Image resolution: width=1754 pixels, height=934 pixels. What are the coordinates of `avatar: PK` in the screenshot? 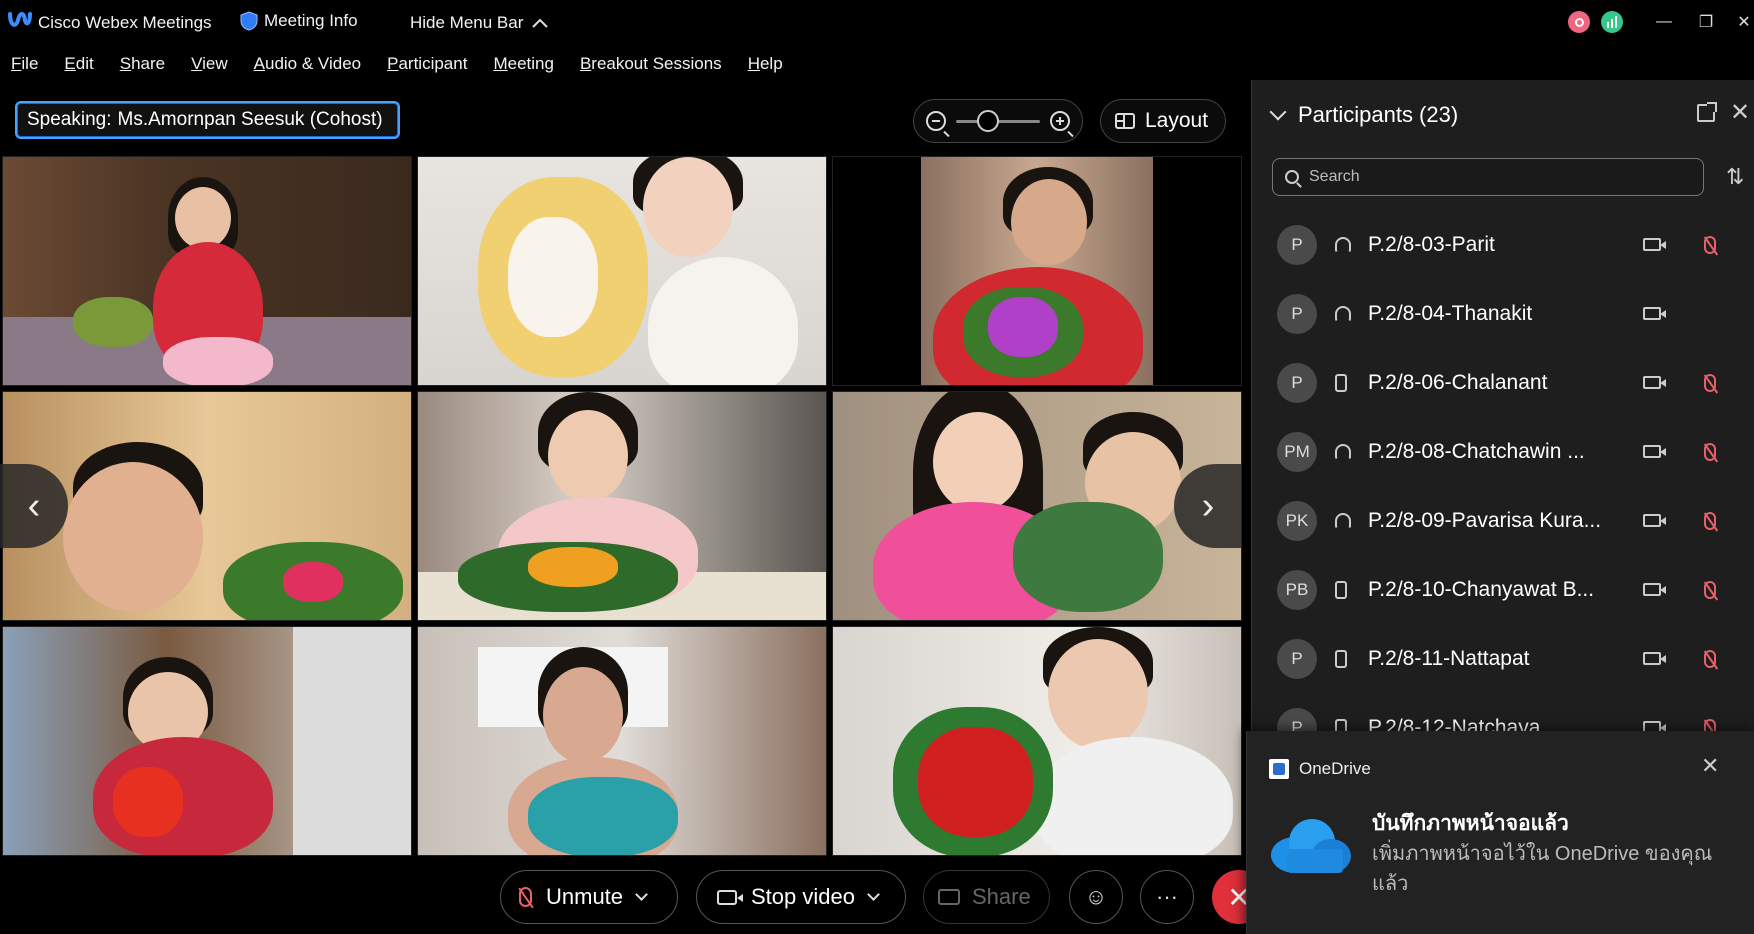 It's located at (1297, 520).